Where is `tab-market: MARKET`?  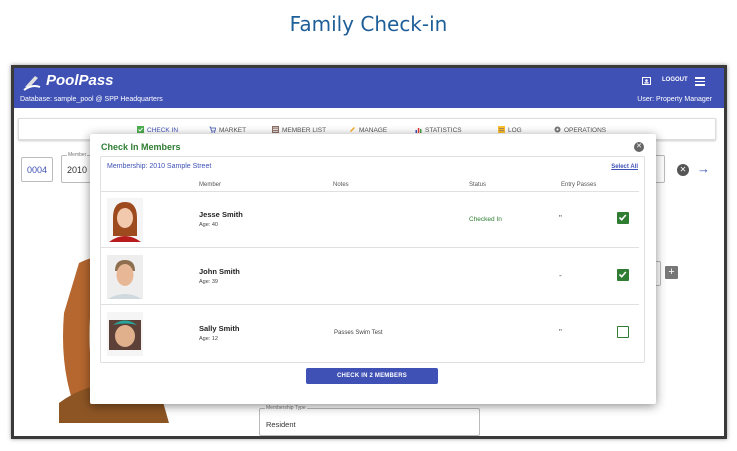 tab-market: MARKET is located at coordinates (227, 130).